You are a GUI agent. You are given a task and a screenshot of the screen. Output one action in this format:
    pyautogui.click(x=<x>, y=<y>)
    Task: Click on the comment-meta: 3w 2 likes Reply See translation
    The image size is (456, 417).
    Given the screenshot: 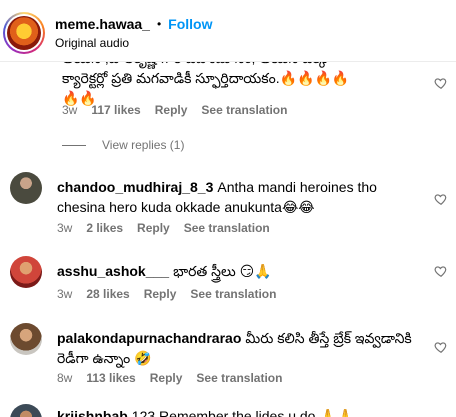 What is the action you would take?
    pyautogui.click(x=170, y=228)
    